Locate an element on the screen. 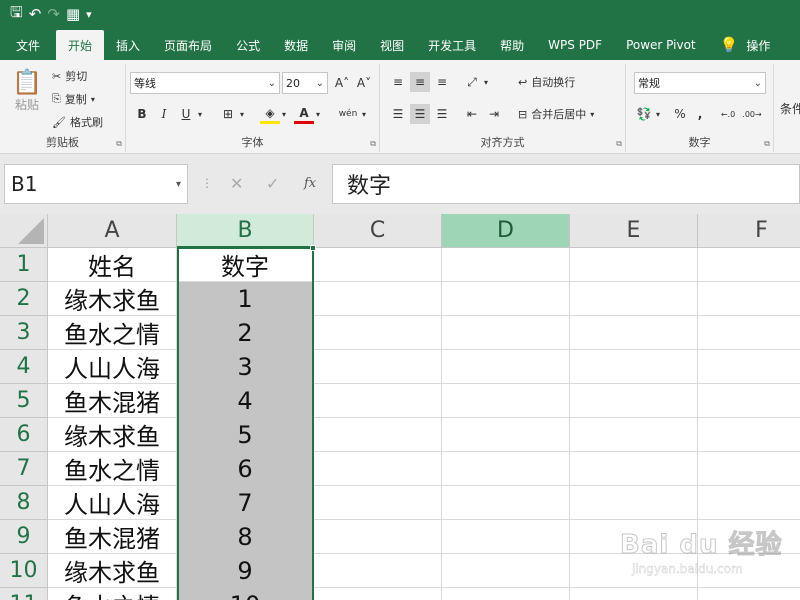 The width and height of the screenshot is (800, 600). formula-bar-grip: ⋮ is located at coordinates (207, 183).